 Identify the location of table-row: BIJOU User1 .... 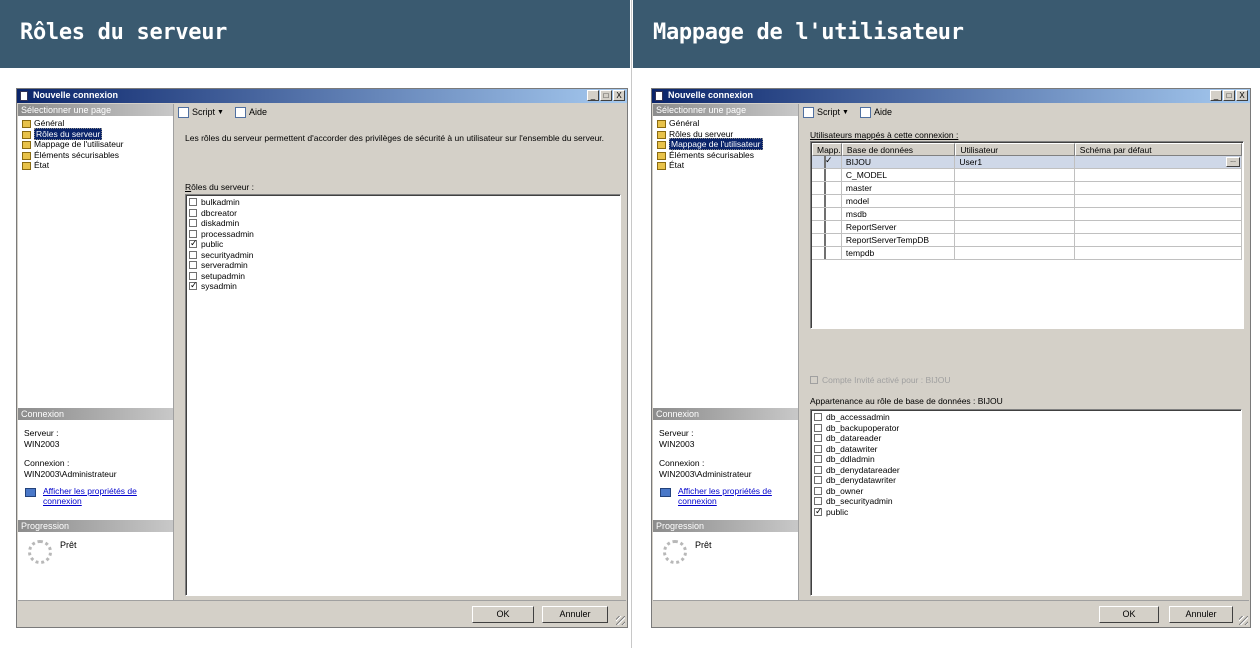
(1027, 162).